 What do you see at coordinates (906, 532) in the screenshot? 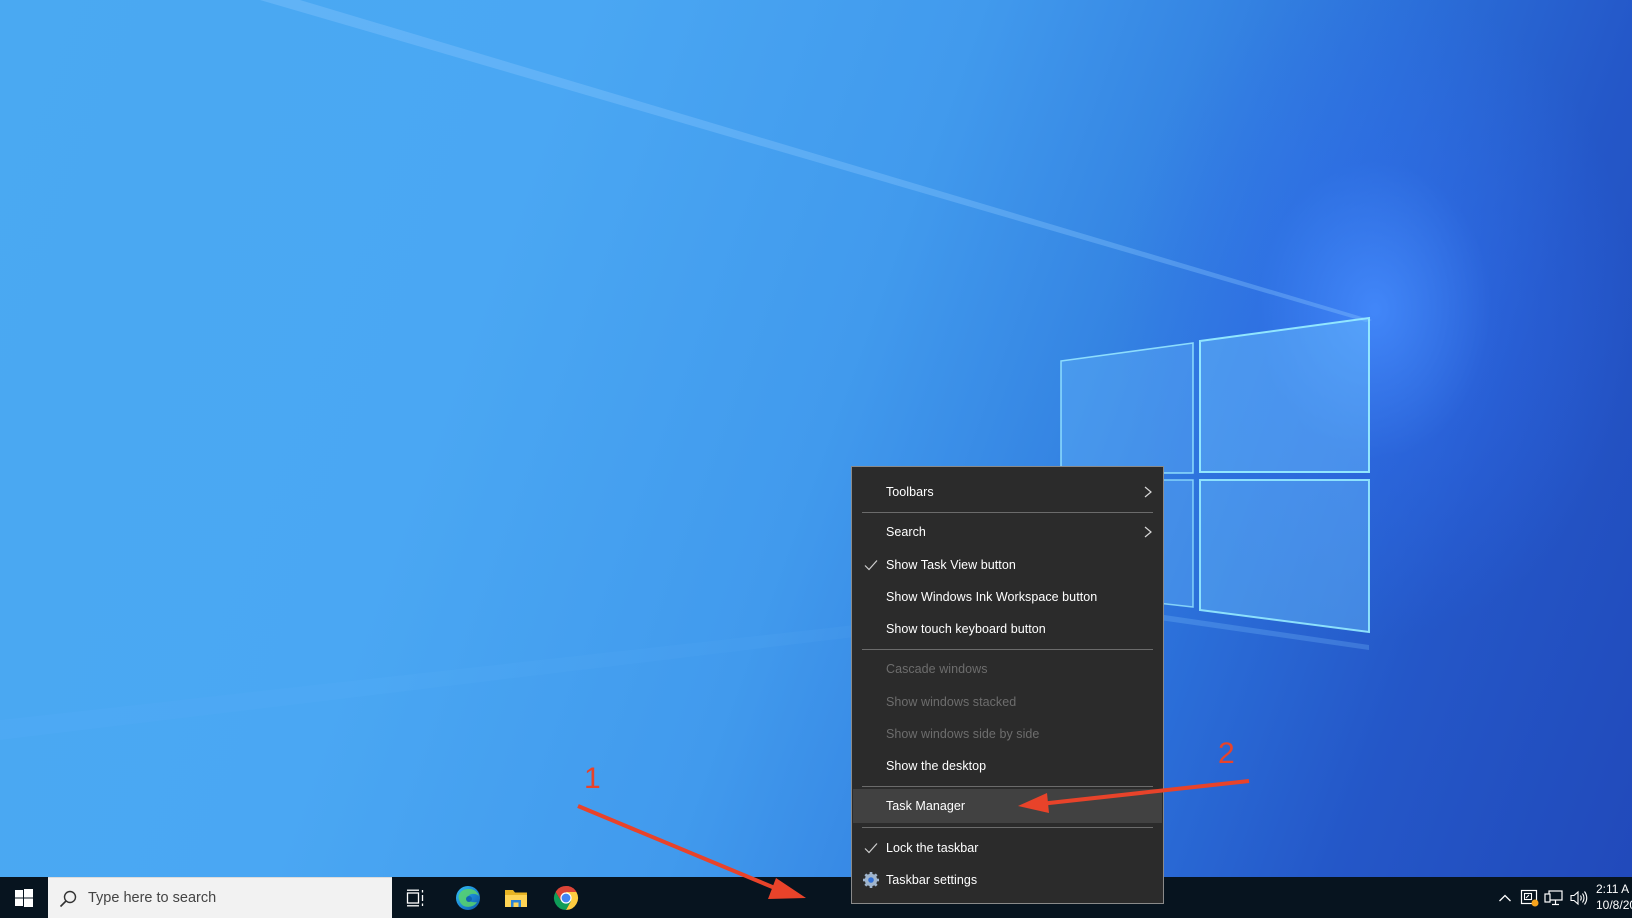
I see `menu-item-label: Search` at bounding box center [906, 532].